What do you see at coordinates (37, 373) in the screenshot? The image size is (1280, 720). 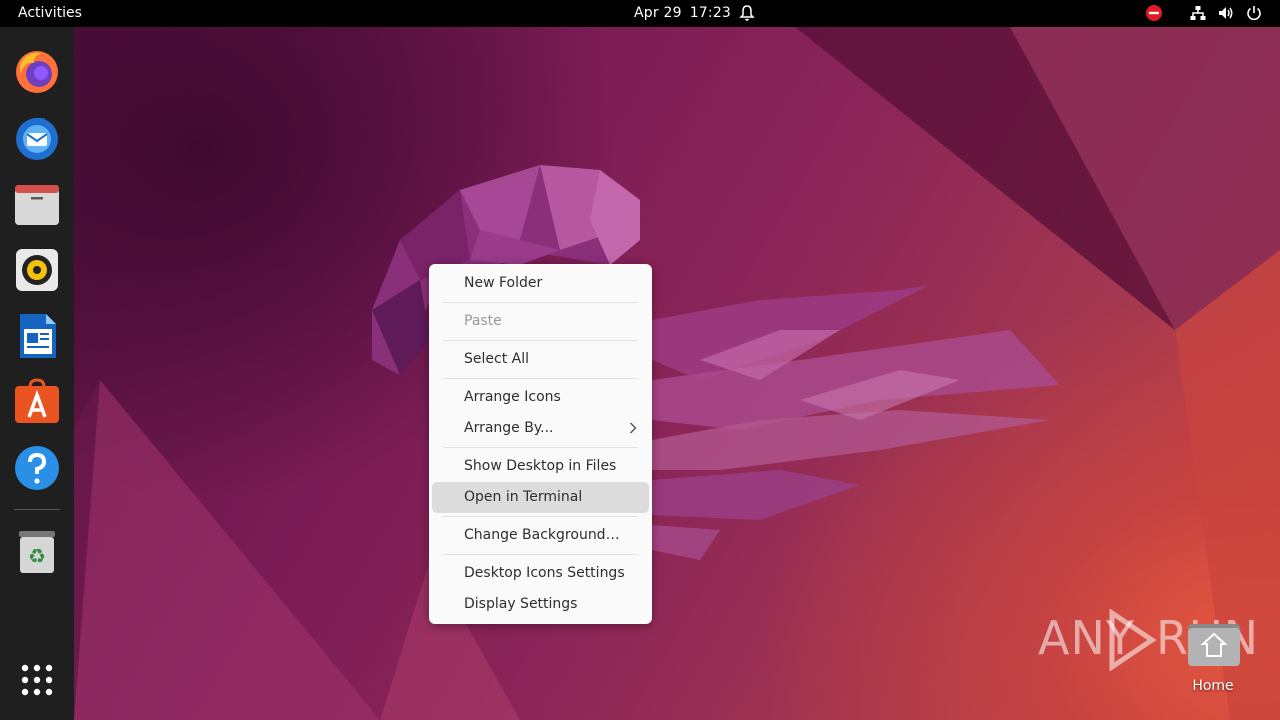 I see `dock: ♻` at bounding box center [37, 373].